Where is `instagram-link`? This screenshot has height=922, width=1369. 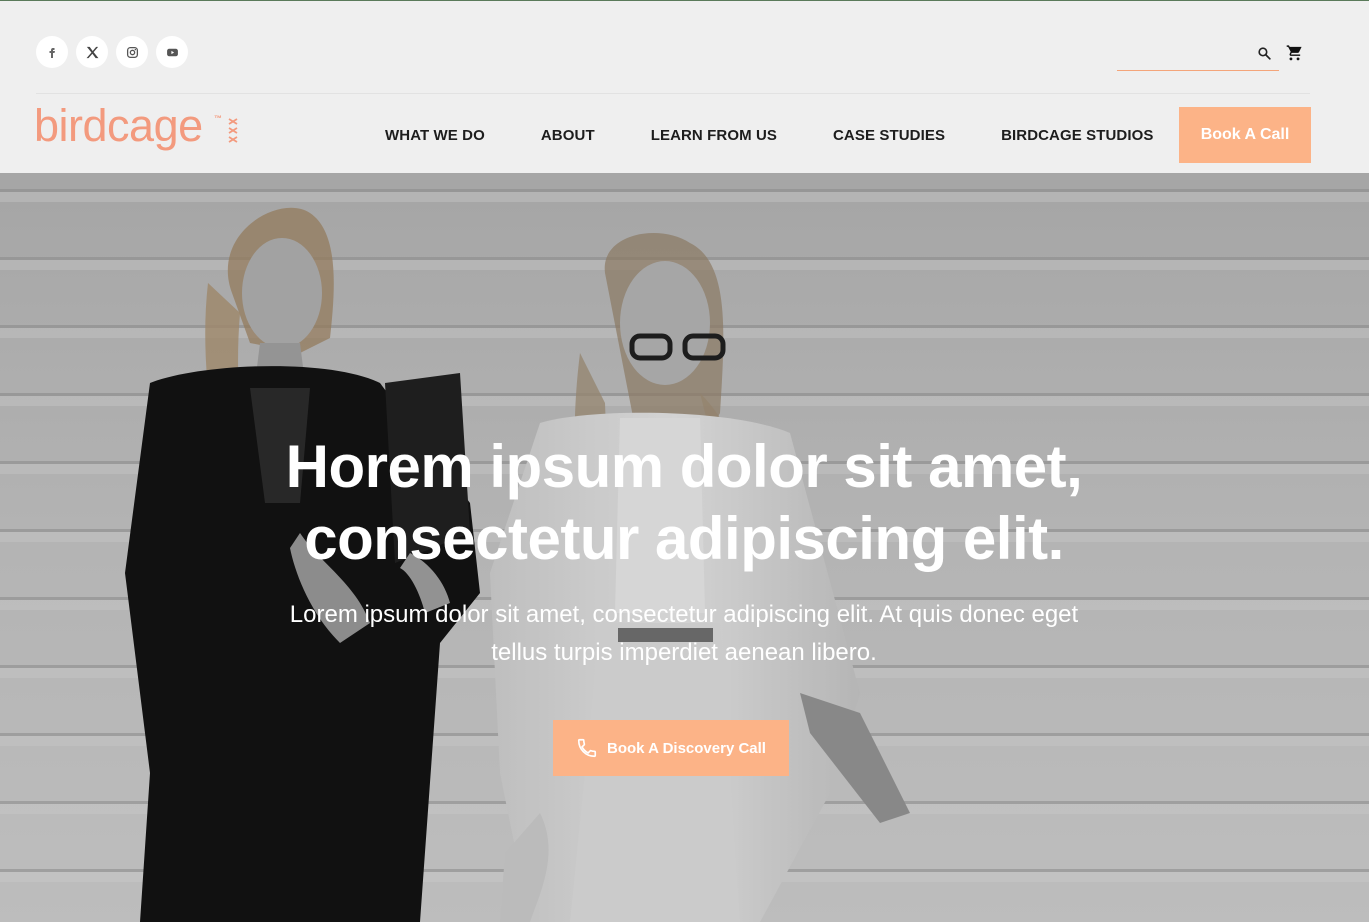 instagram-link is located at coordinates (132, 52).